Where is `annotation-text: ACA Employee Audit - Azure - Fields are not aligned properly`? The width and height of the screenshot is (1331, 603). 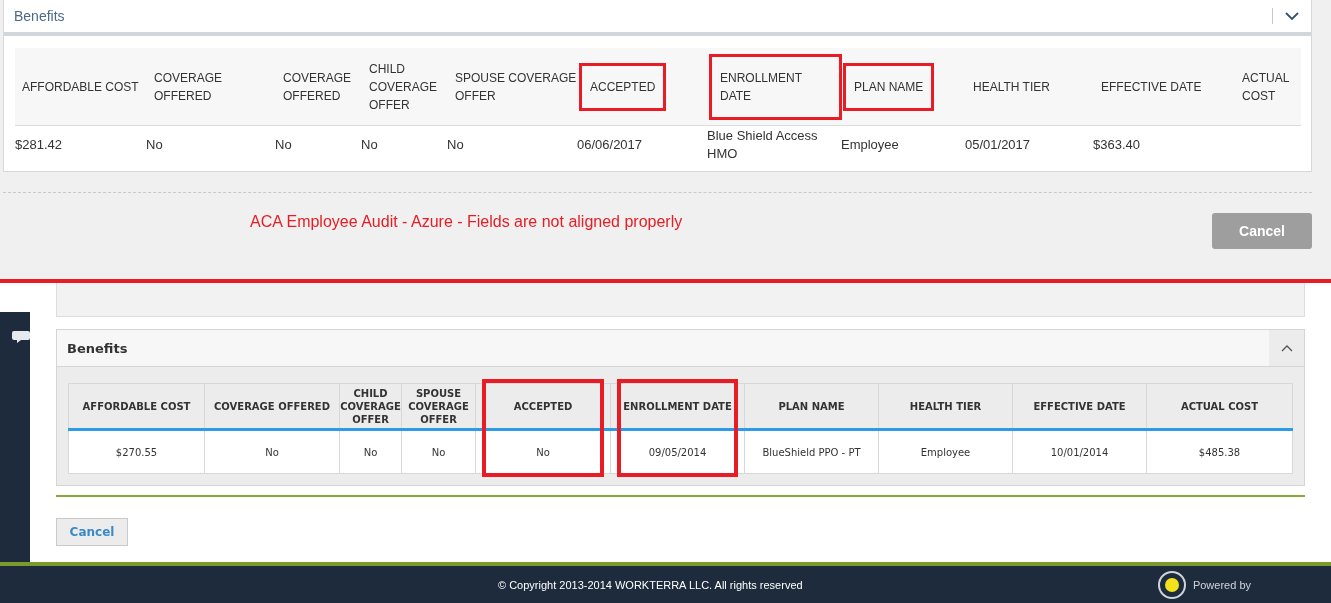
annotation-text: ACA Employee Audit - Azure - Fields are not aligned properly is located at coordinates (467, 222).